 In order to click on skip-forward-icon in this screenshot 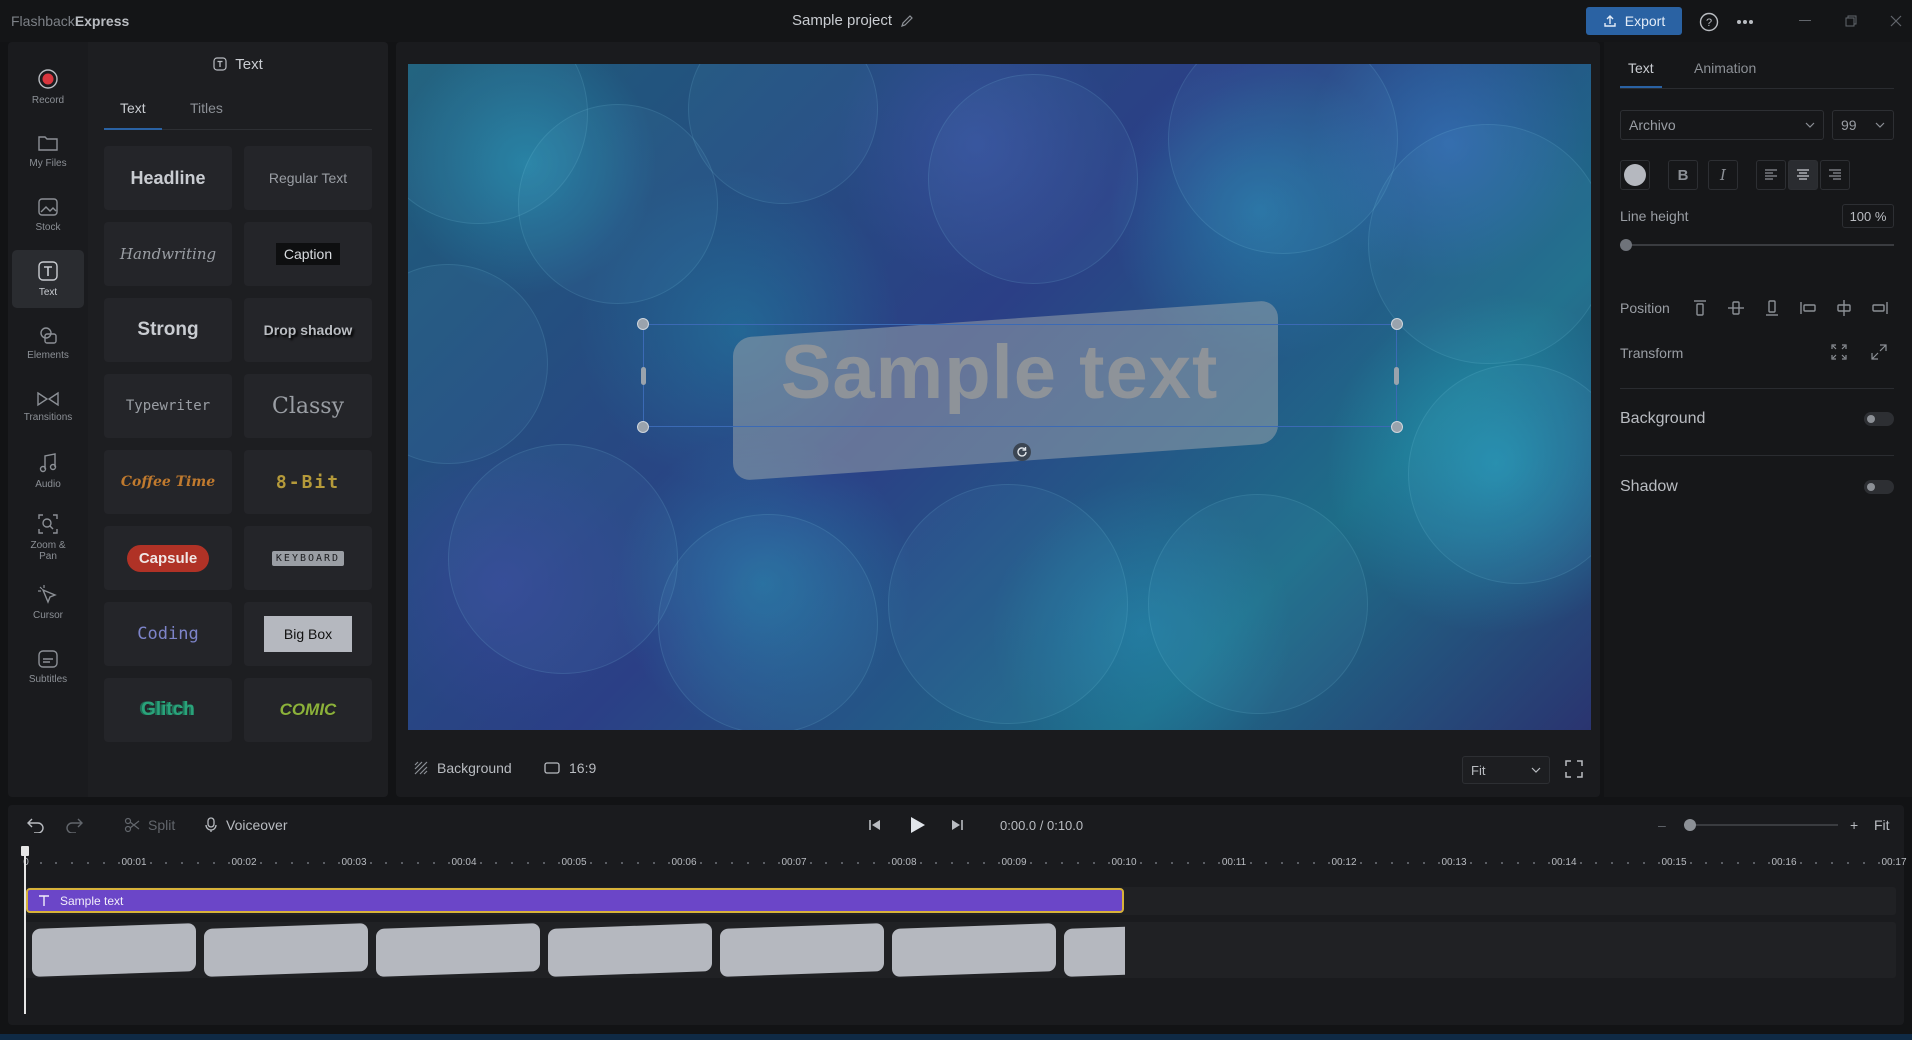, I will do `click(957, 825)`.